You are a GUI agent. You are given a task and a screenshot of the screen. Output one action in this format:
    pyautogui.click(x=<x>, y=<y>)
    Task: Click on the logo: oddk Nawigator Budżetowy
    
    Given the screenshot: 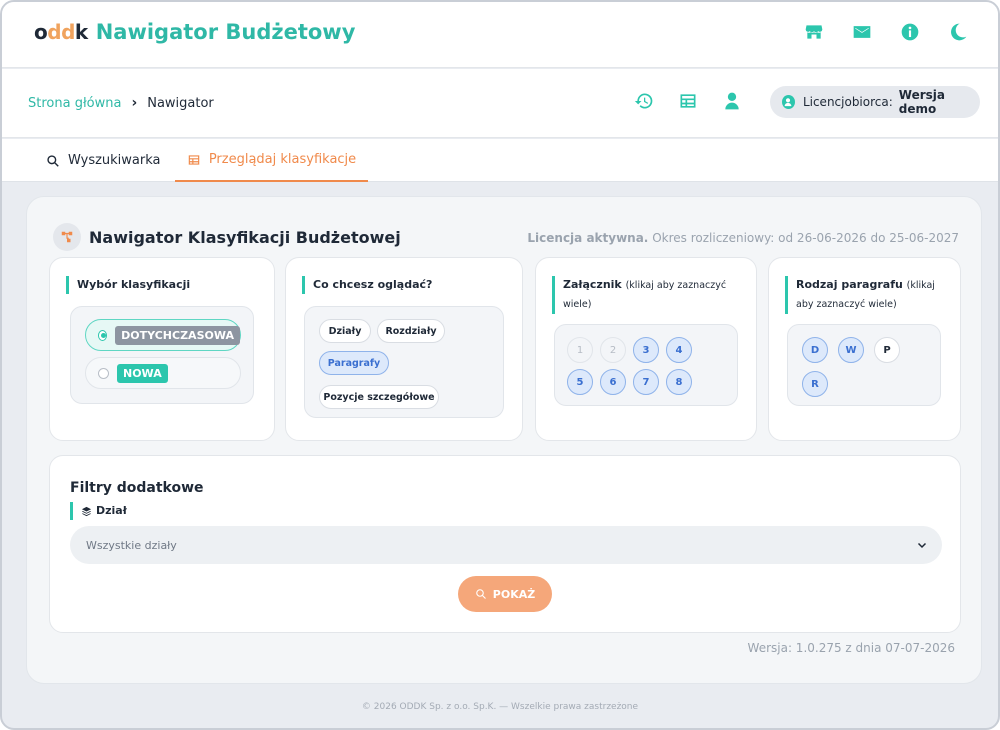 What is the action you would take?
    pyautogui.click(x=194, y=32)
    